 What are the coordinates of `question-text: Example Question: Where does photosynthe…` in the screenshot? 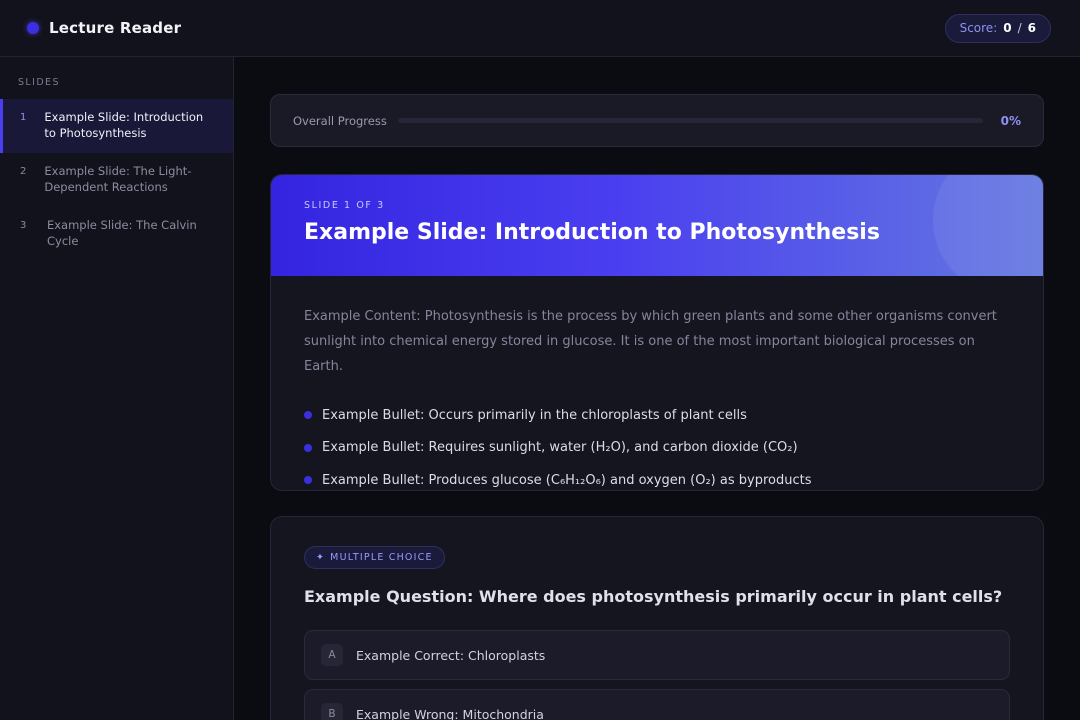 It's located at (653, 596).